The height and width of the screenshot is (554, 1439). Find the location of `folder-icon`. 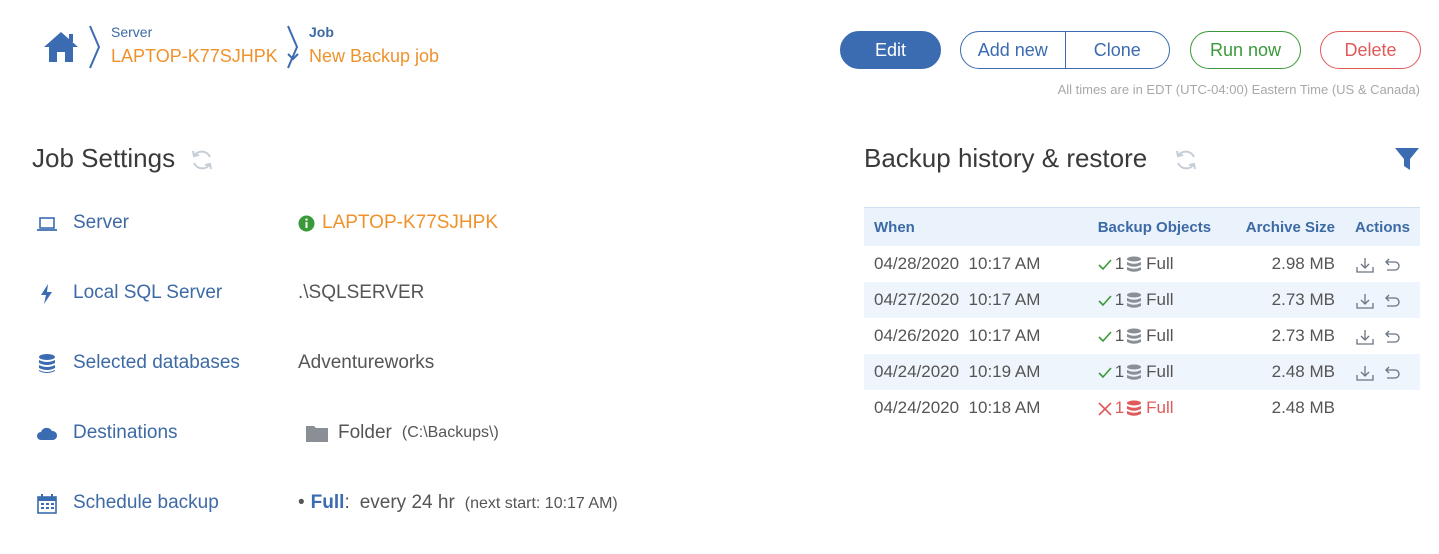

folder-icon is located at coordinates (317, 434).